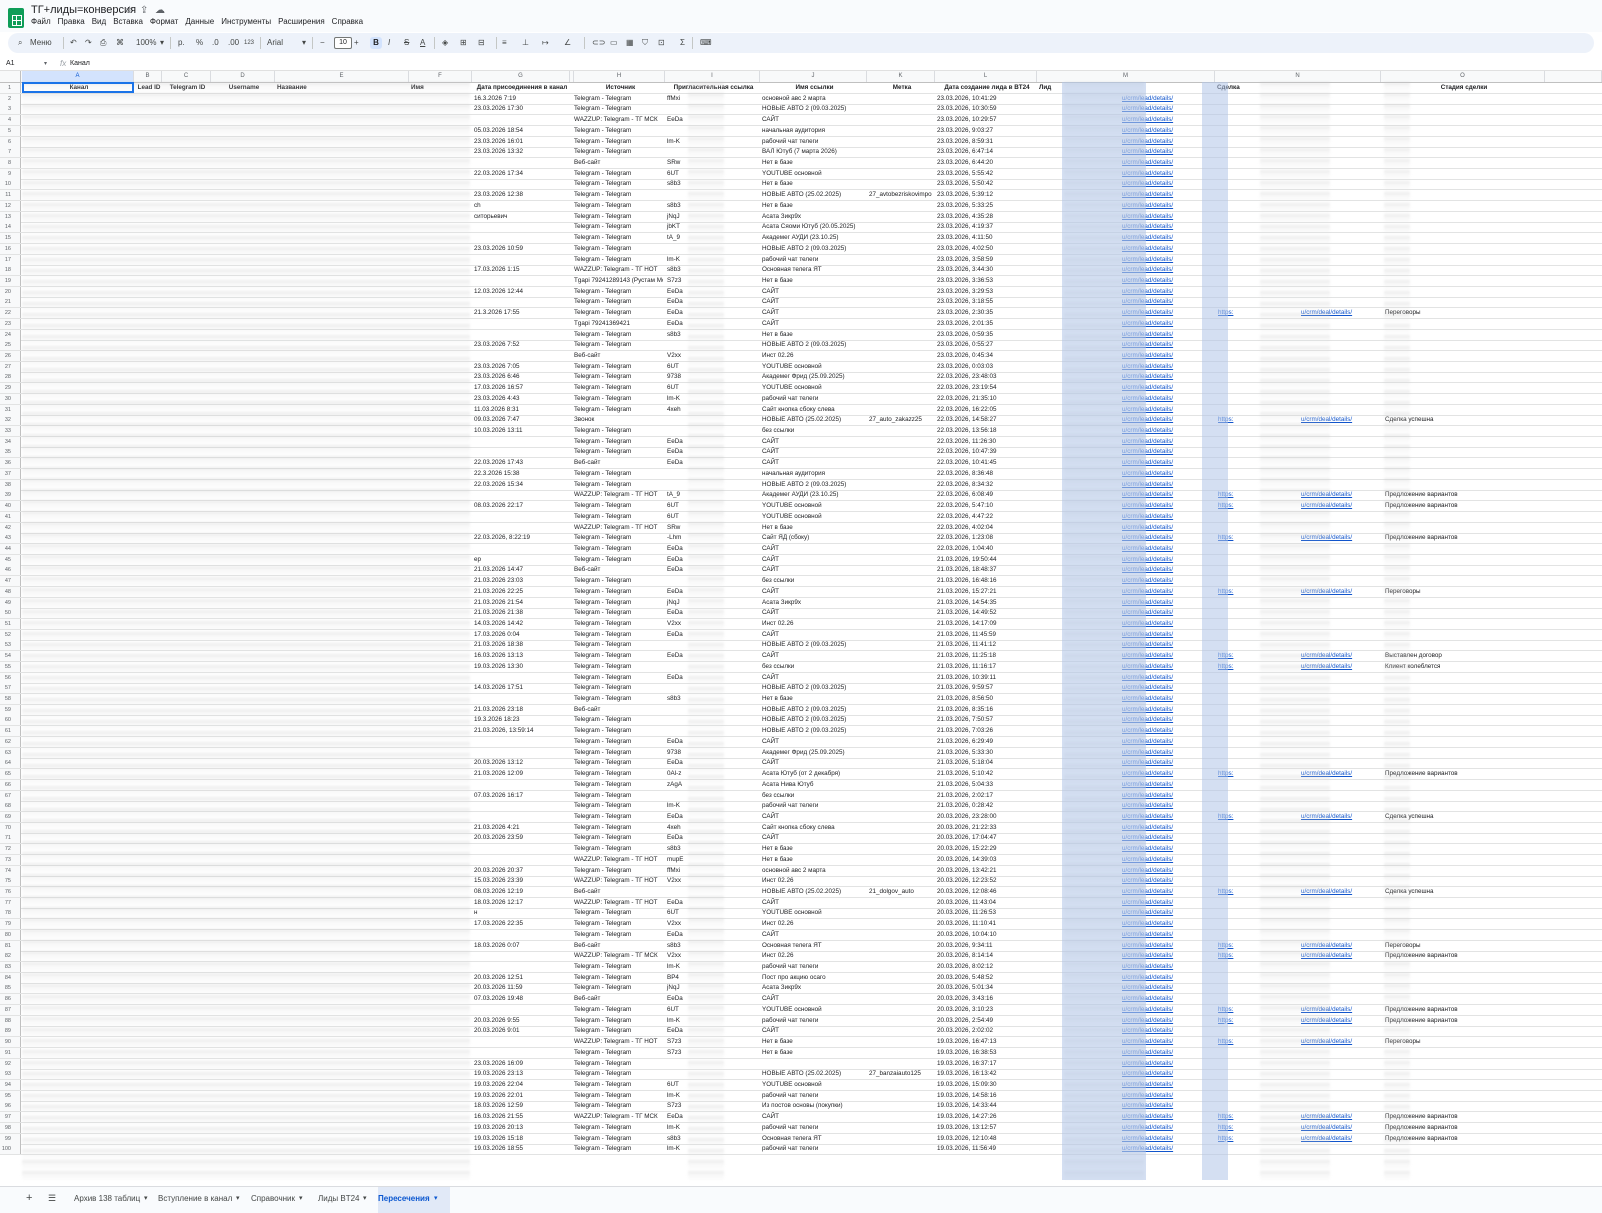 The height and width of the screenshot is (1213, 1602). I want to click on cell-j: 6UT, so click(677, 913).